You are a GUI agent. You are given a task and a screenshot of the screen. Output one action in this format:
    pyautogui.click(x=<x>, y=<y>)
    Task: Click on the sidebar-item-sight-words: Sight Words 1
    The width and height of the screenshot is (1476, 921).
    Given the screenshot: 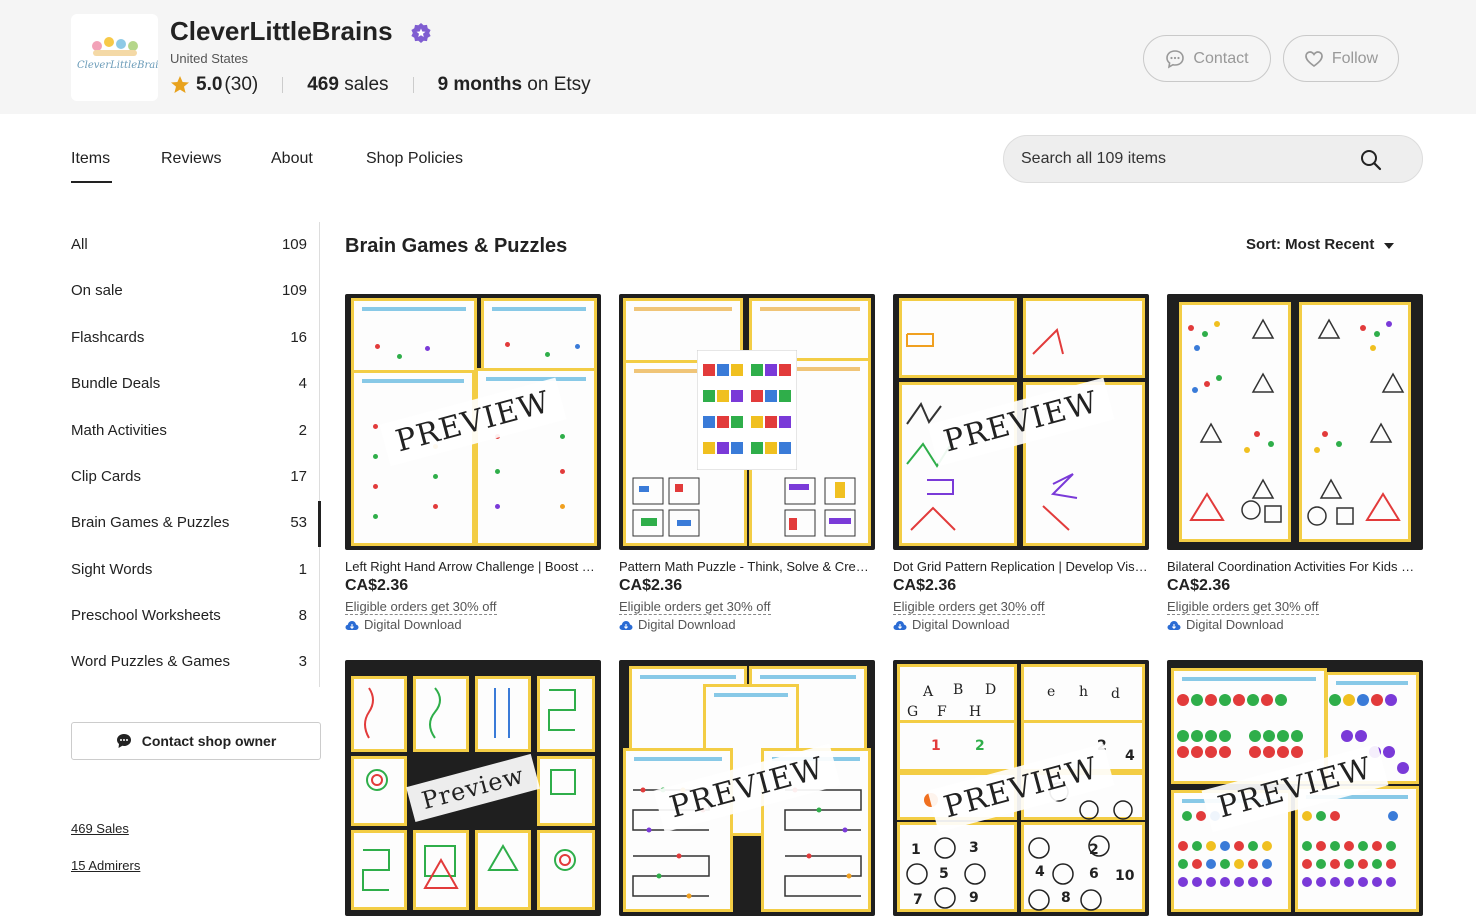 What is the action you would take?
    pyautogui.click(x=189, y=573)
    